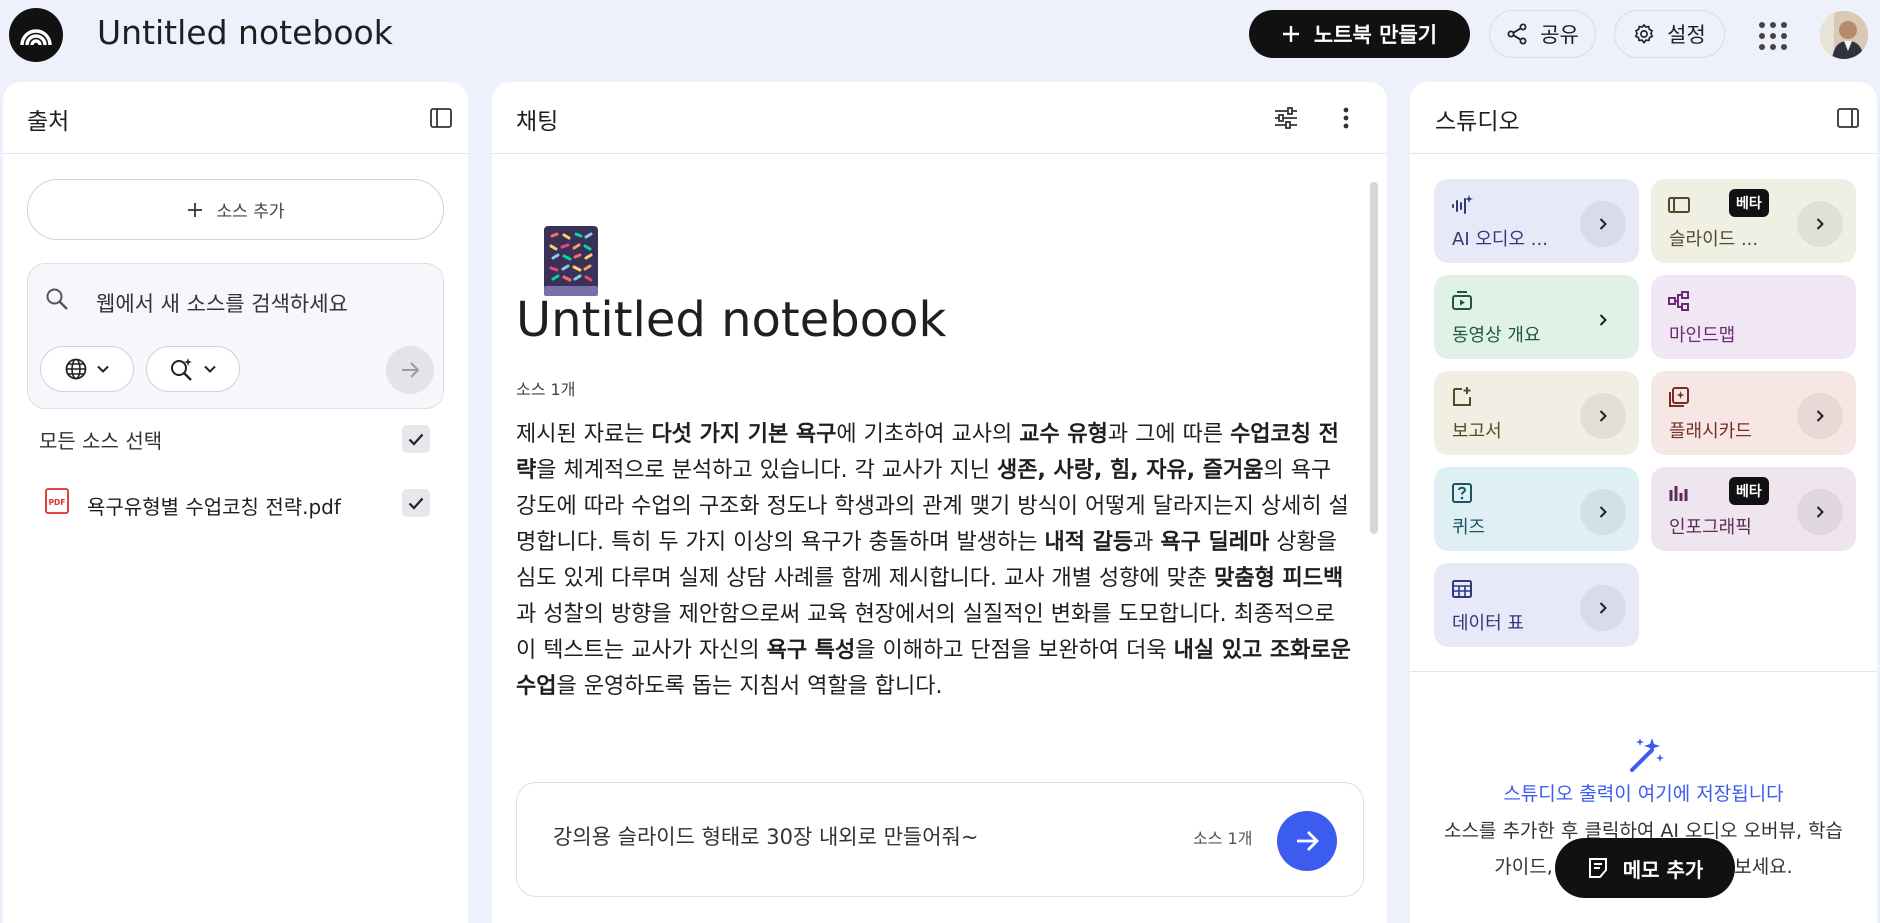  What do you see at coordinates (1286, 118) in the screenshot?
I see `chat-settings-tune-icon` at bounding box center [1286, 118].